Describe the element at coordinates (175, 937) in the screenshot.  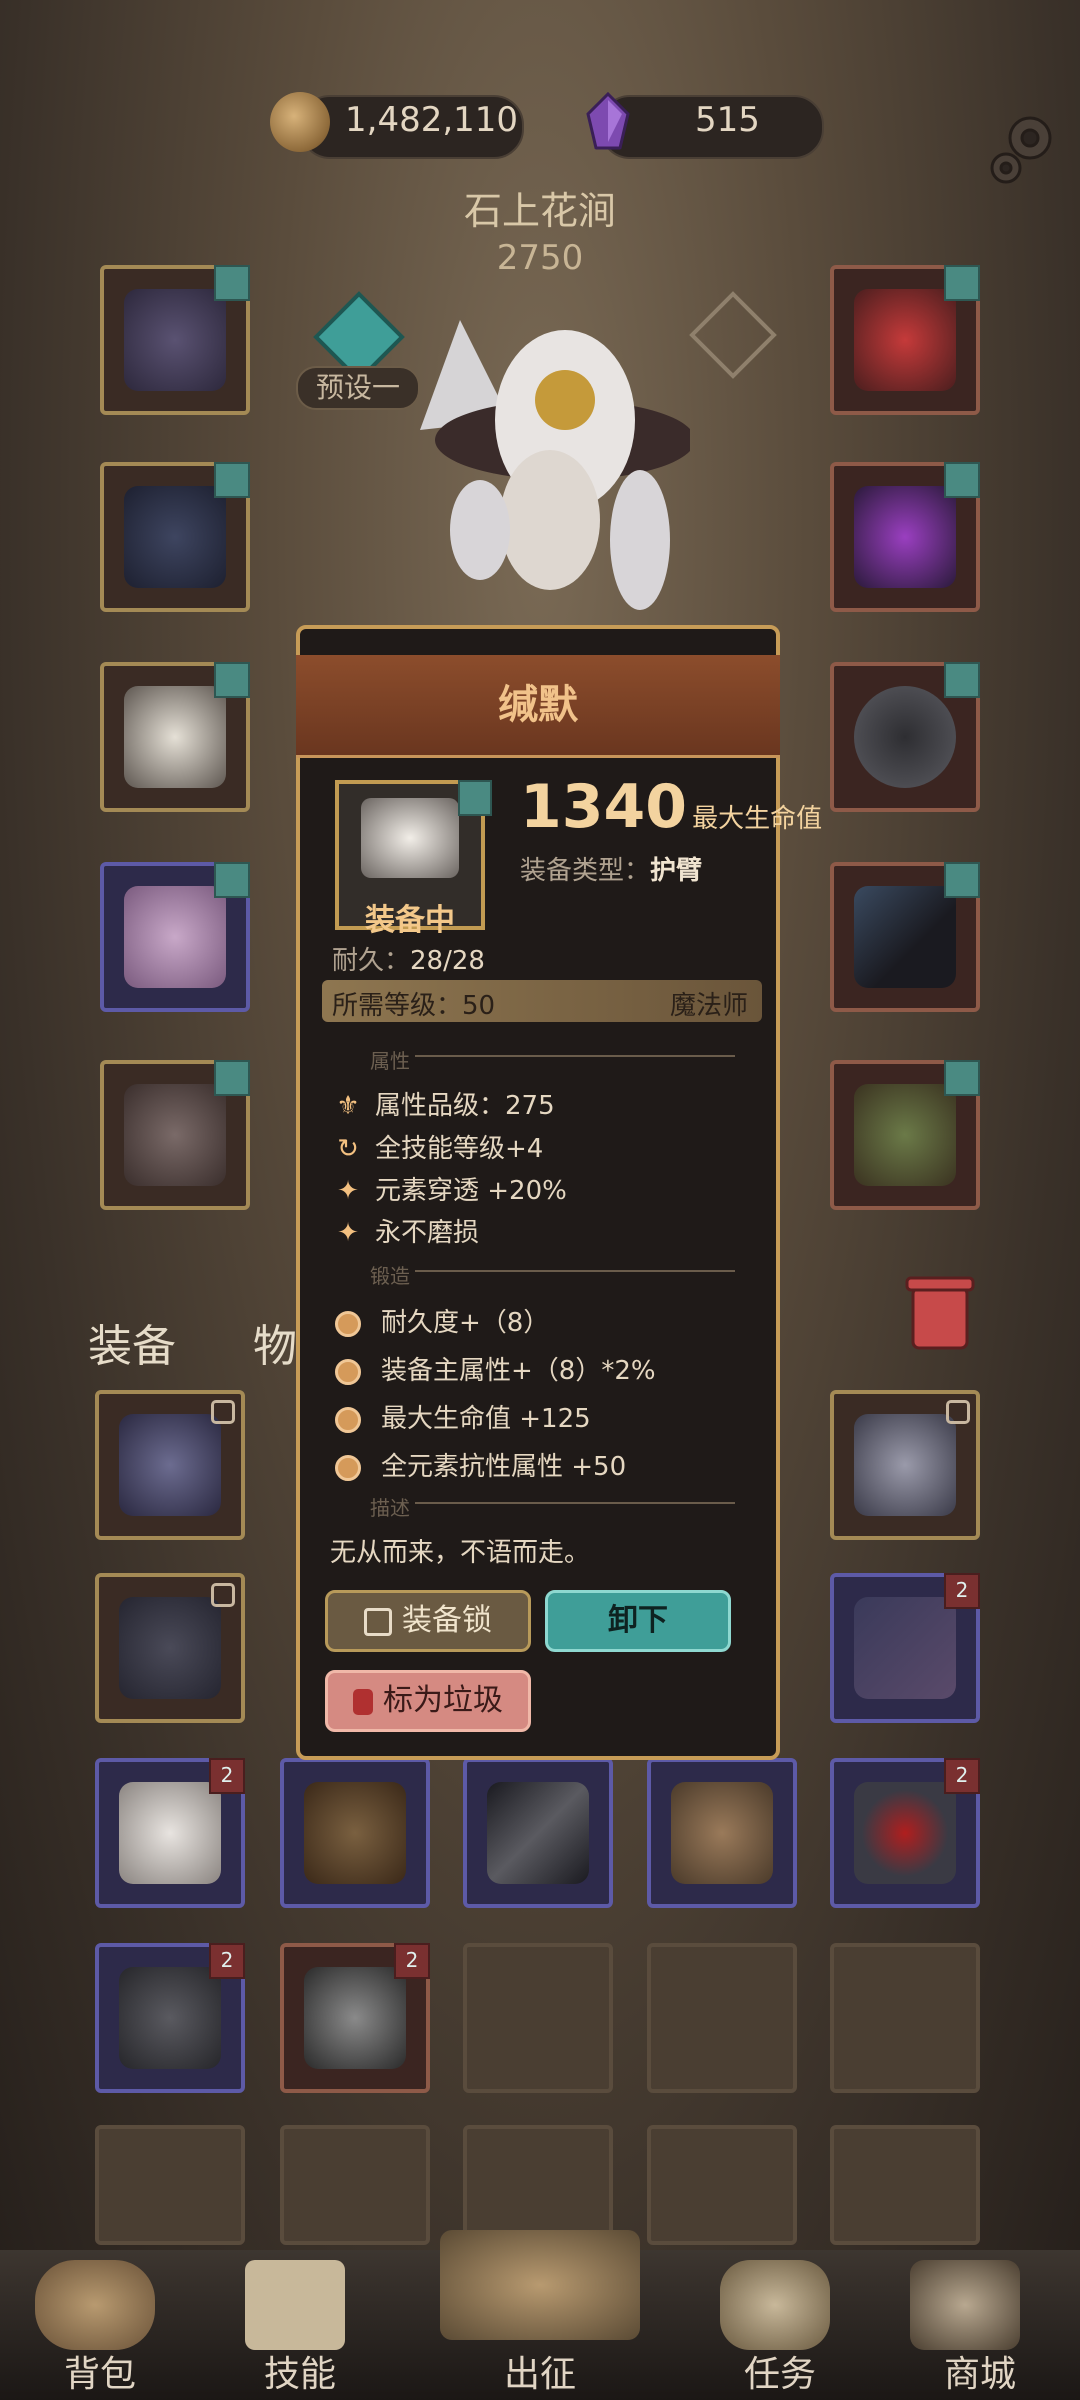
I see `equip-slot-legs` at that location.